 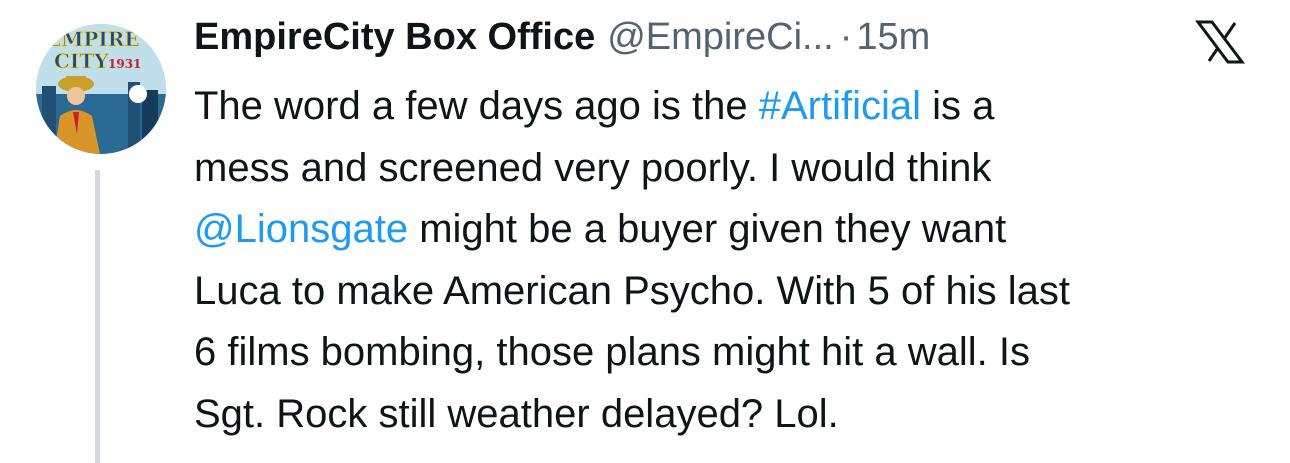 I want to click on avatar-image: EMPIRE CITY 1931, so click(x=101, y=89).